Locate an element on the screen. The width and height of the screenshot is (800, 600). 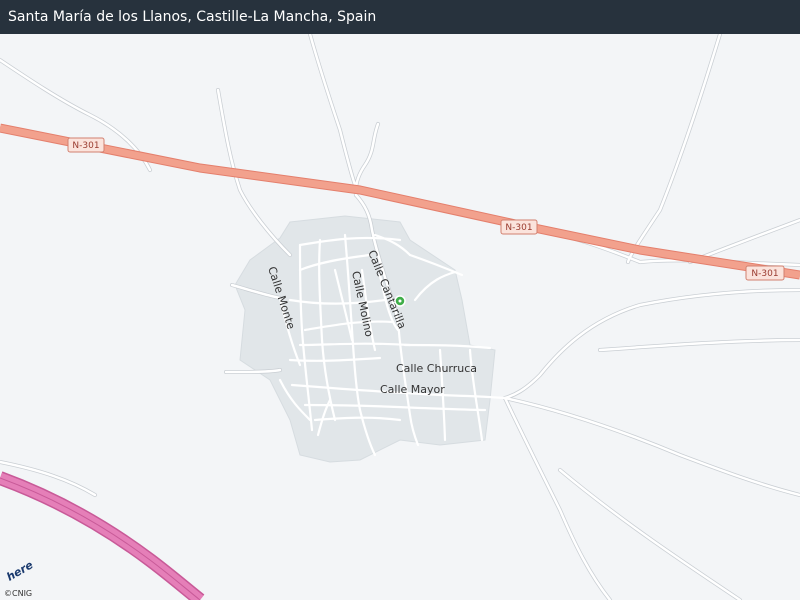
location-marker is located at coordinates (400, 301).